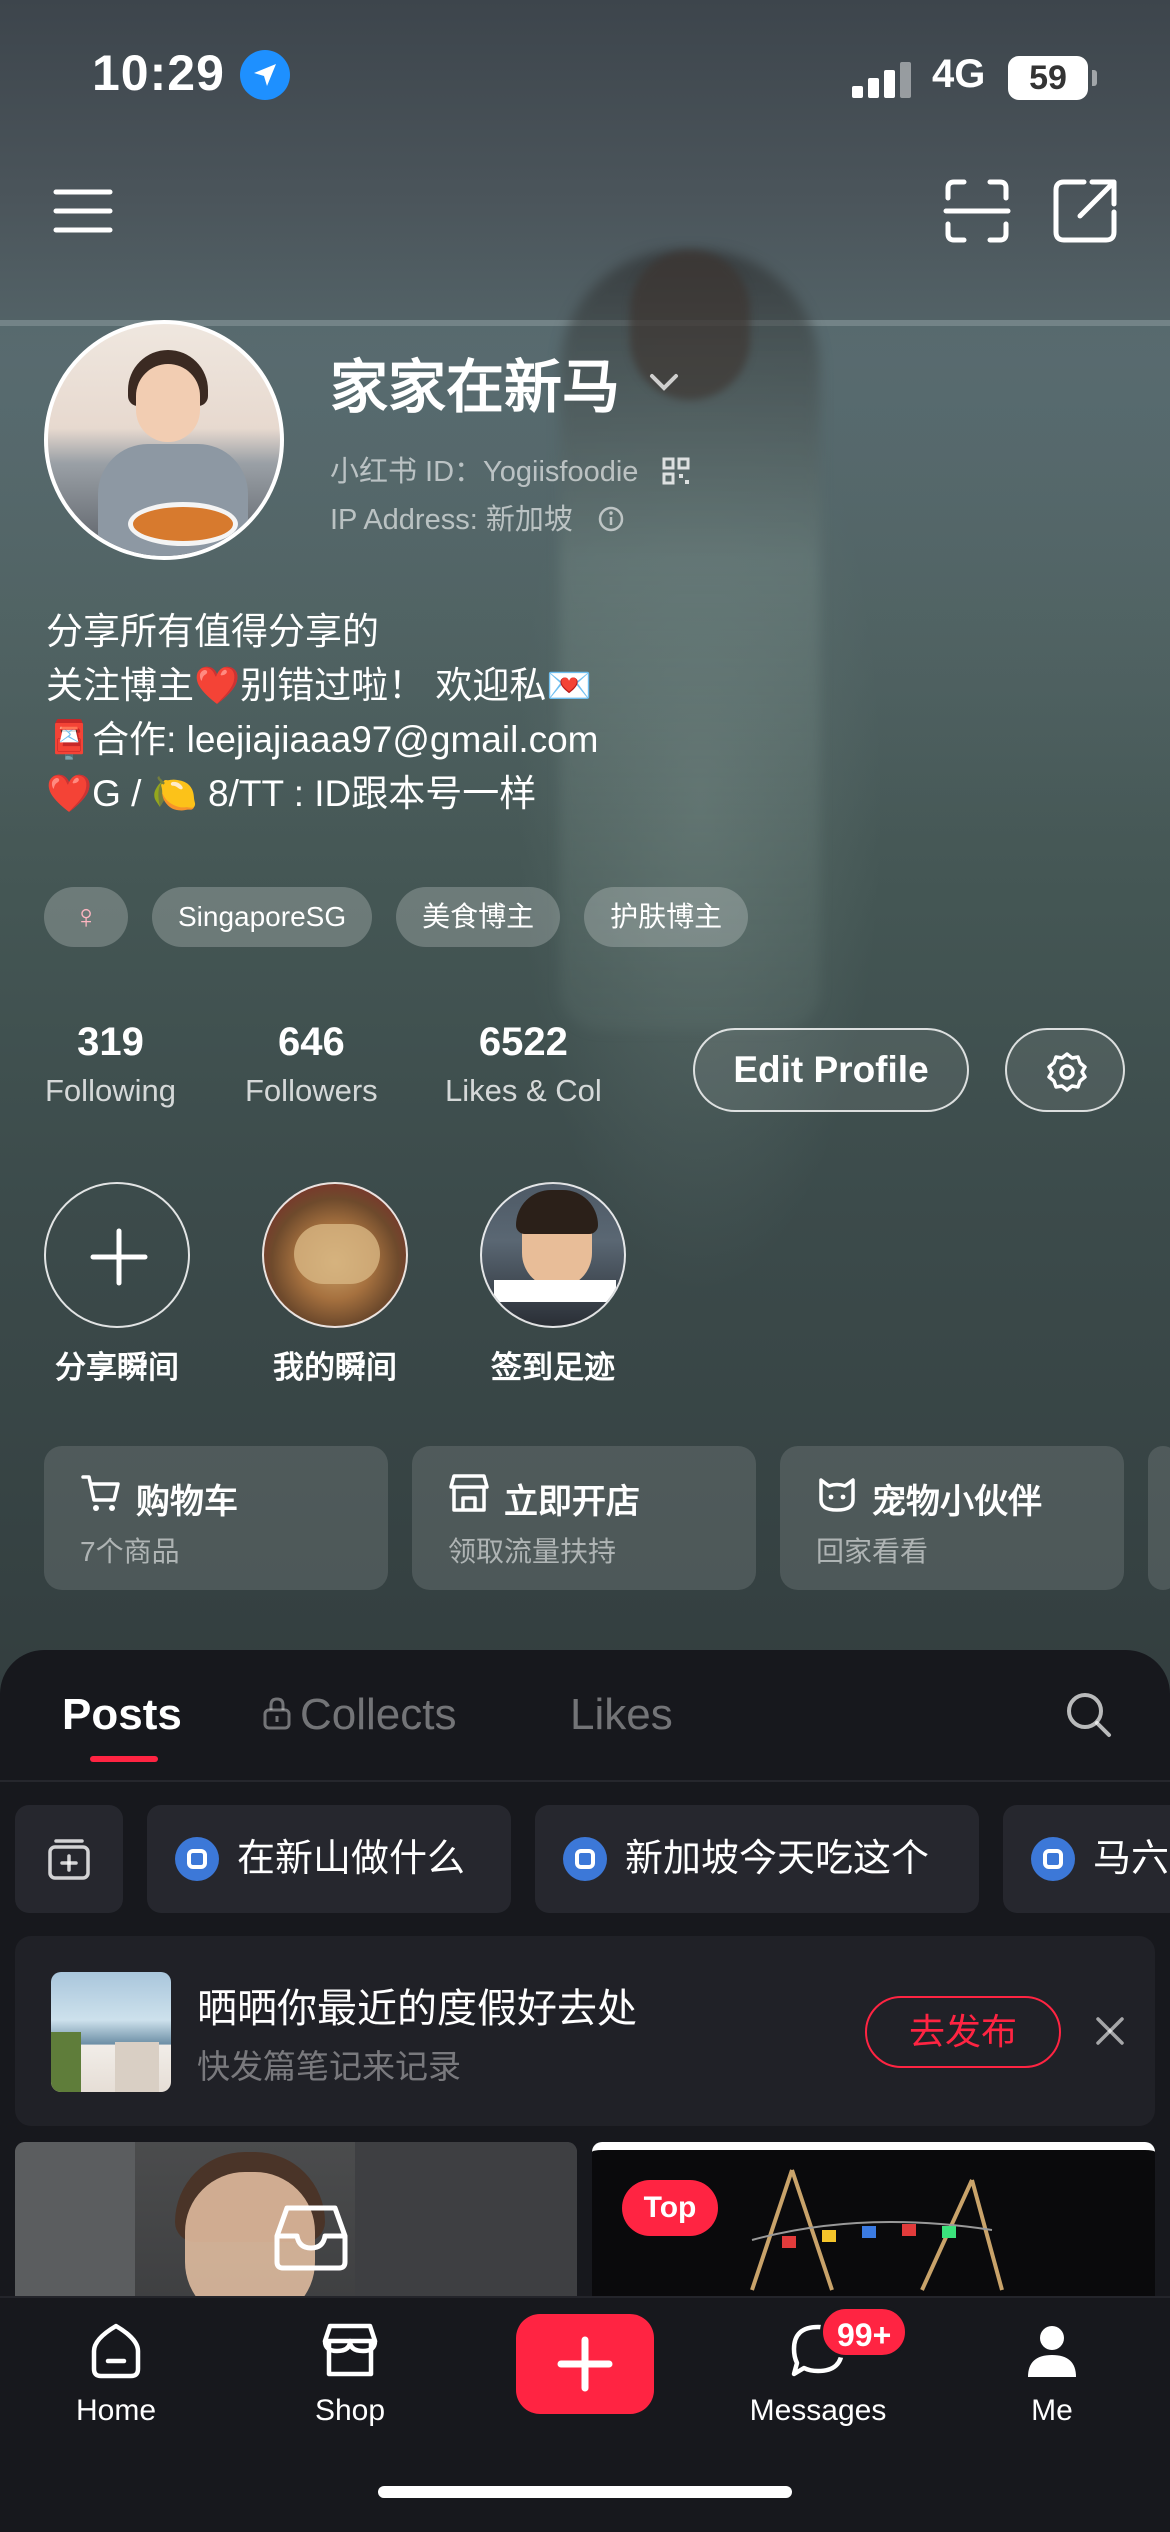 The width and height of the screenshot is (1170, 2532). What do you see at coordinates (1110, 2033) in the screenshot?
I see `close-icon` at bounding box center [1110, 2033].